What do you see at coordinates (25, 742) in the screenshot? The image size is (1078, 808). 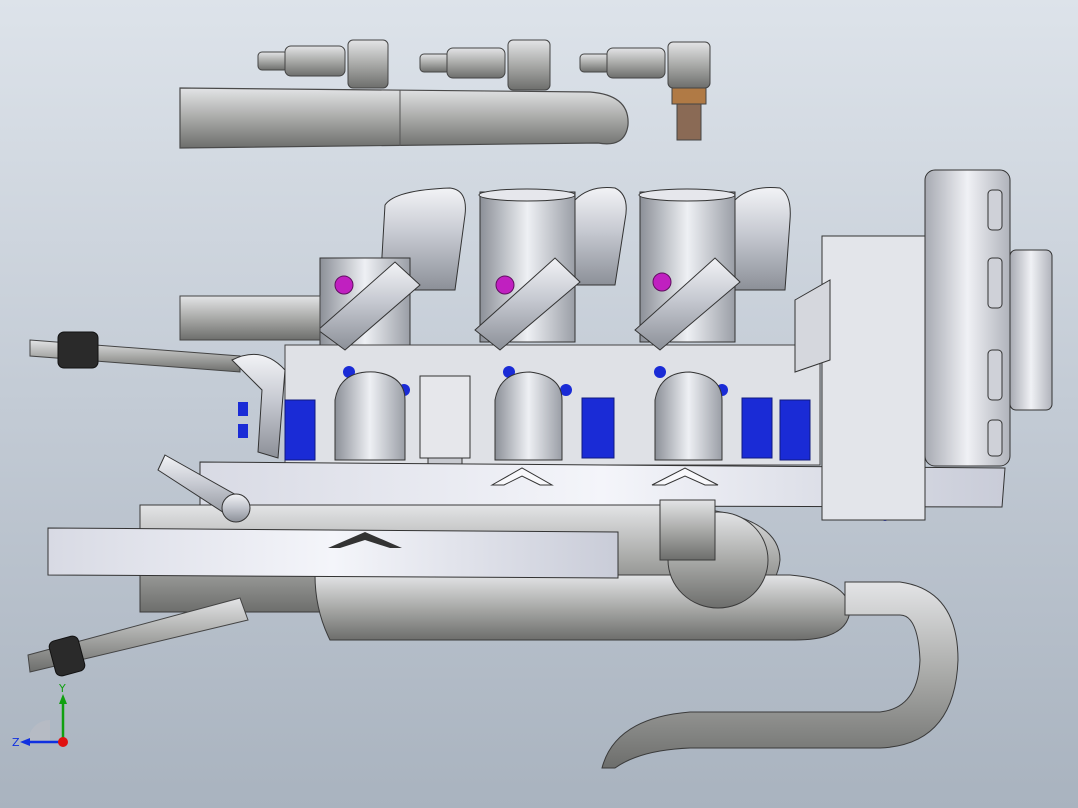 I see `z-axis-arrow-icon` at bounding box center [25, 742].